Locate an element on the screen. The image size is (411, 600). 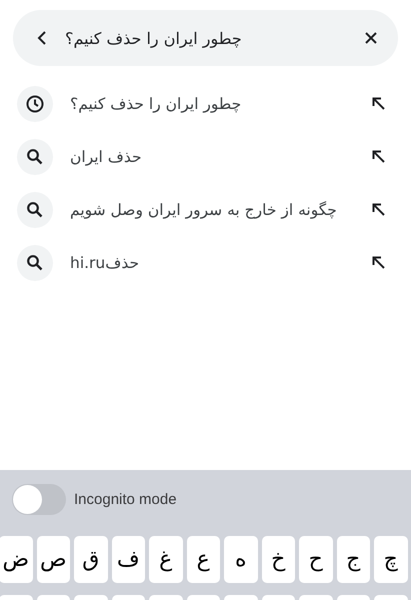
keyboard-key: ح is located at coordinates (315, 559).